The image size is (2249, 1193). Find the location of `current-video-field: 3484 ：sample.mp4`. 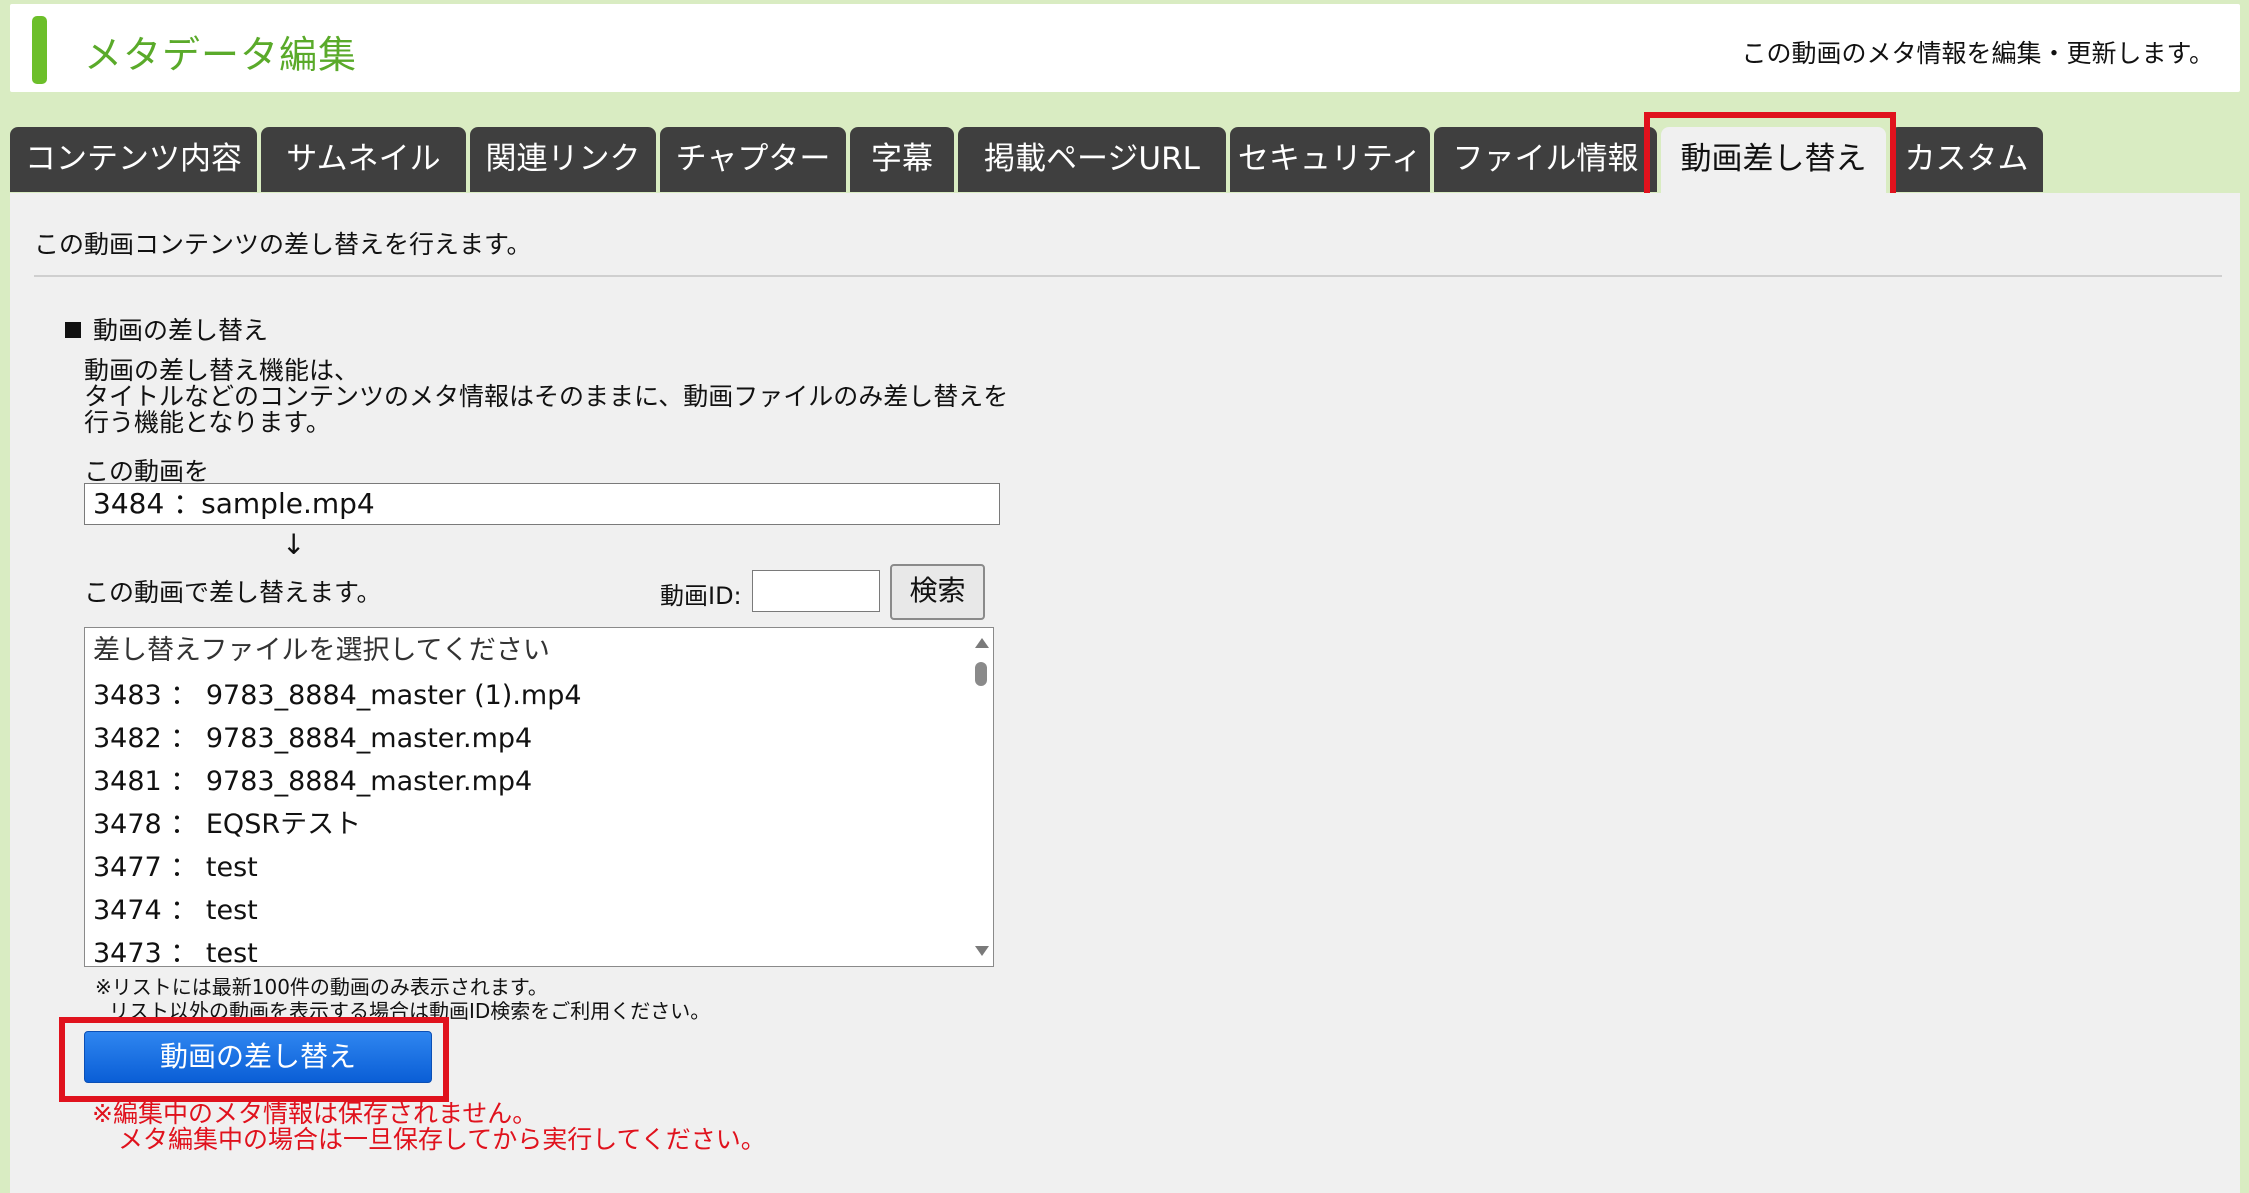

current-video-field: 3484 ：sample.mp4 is located at coordinates (542, 504).